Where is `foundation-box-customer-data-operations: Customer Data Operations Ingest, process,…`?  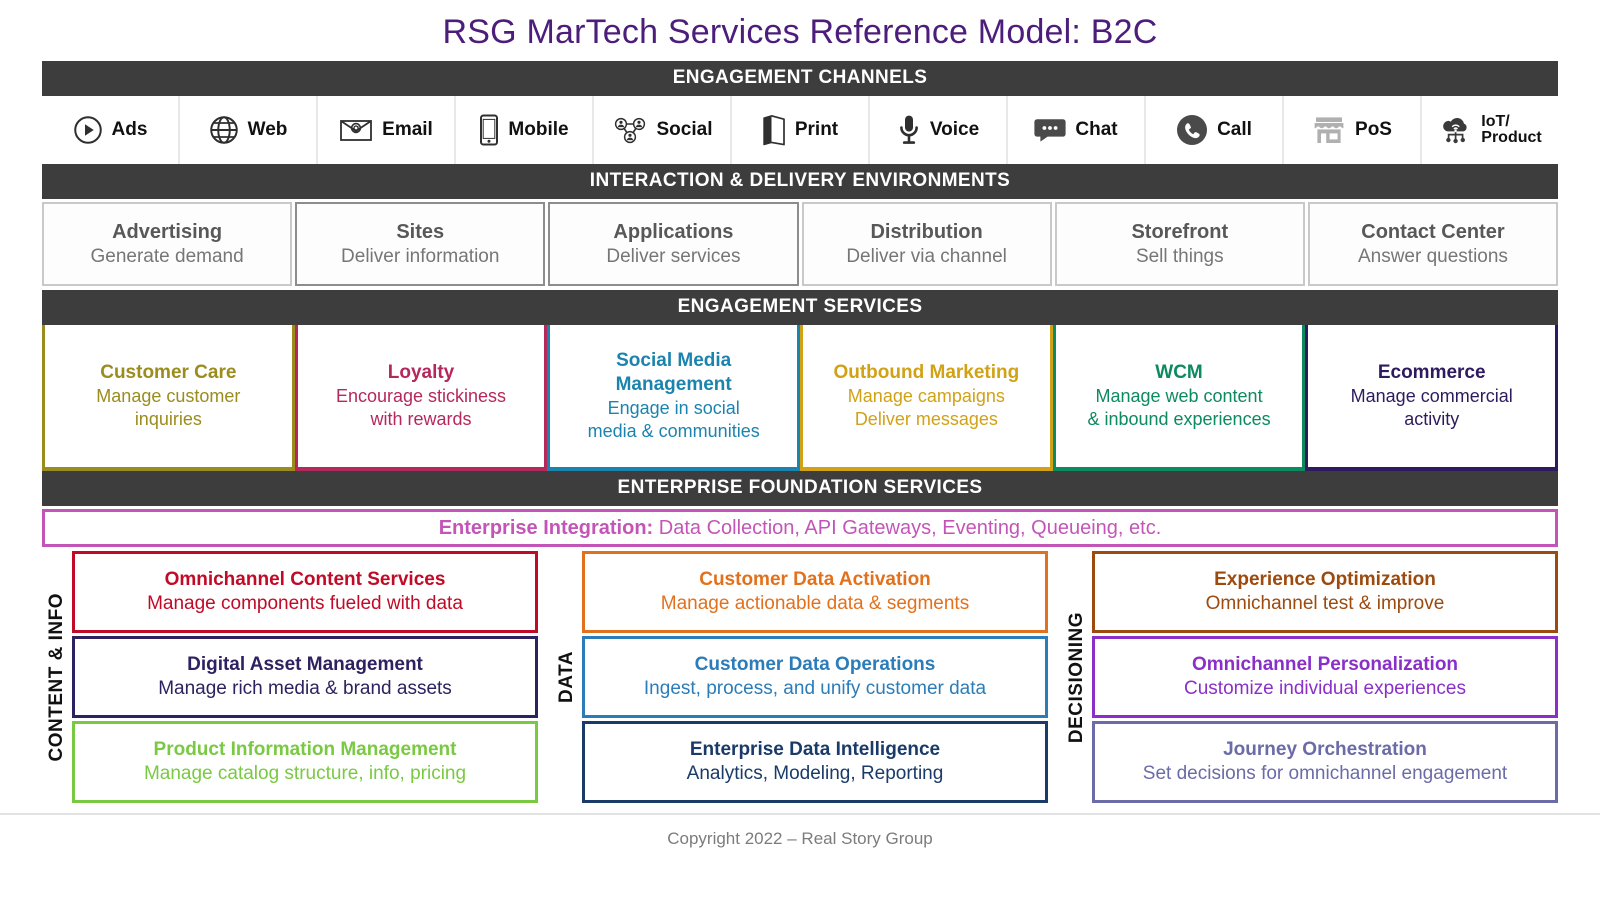
foundation-box-customer-data-operations: Customer Data Operations Ingest, process,… is located at coordinates (815, 677).